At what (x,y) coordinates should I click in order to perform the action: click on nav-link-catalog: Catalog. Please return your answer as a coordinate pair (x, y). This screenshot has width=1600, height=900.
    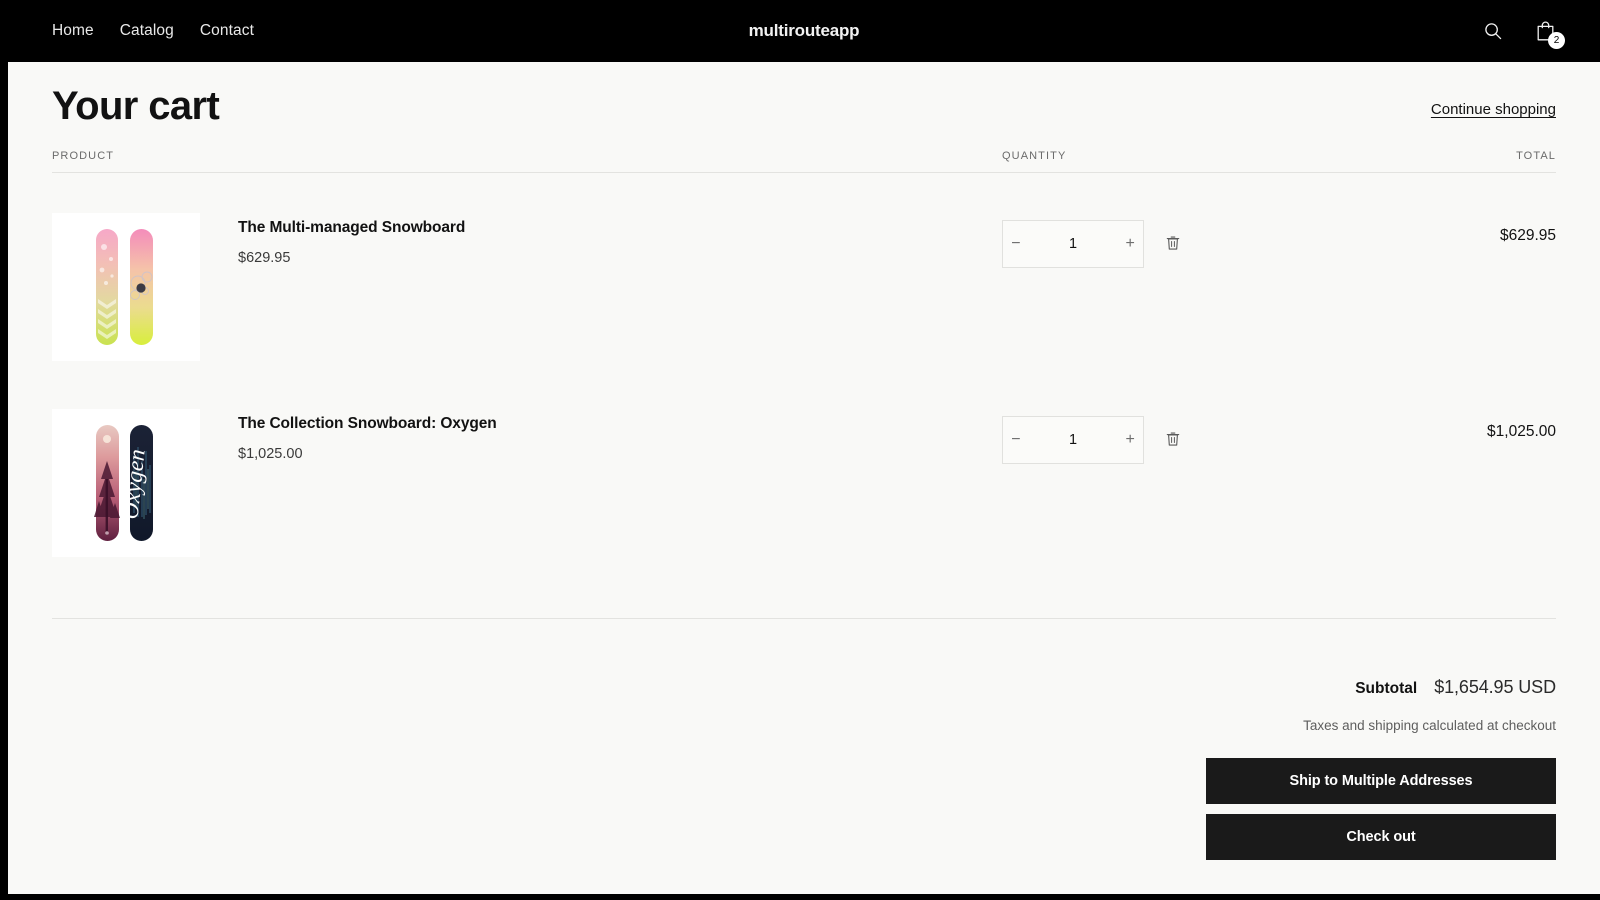
    Looking at the image, I should click on (147, 31).